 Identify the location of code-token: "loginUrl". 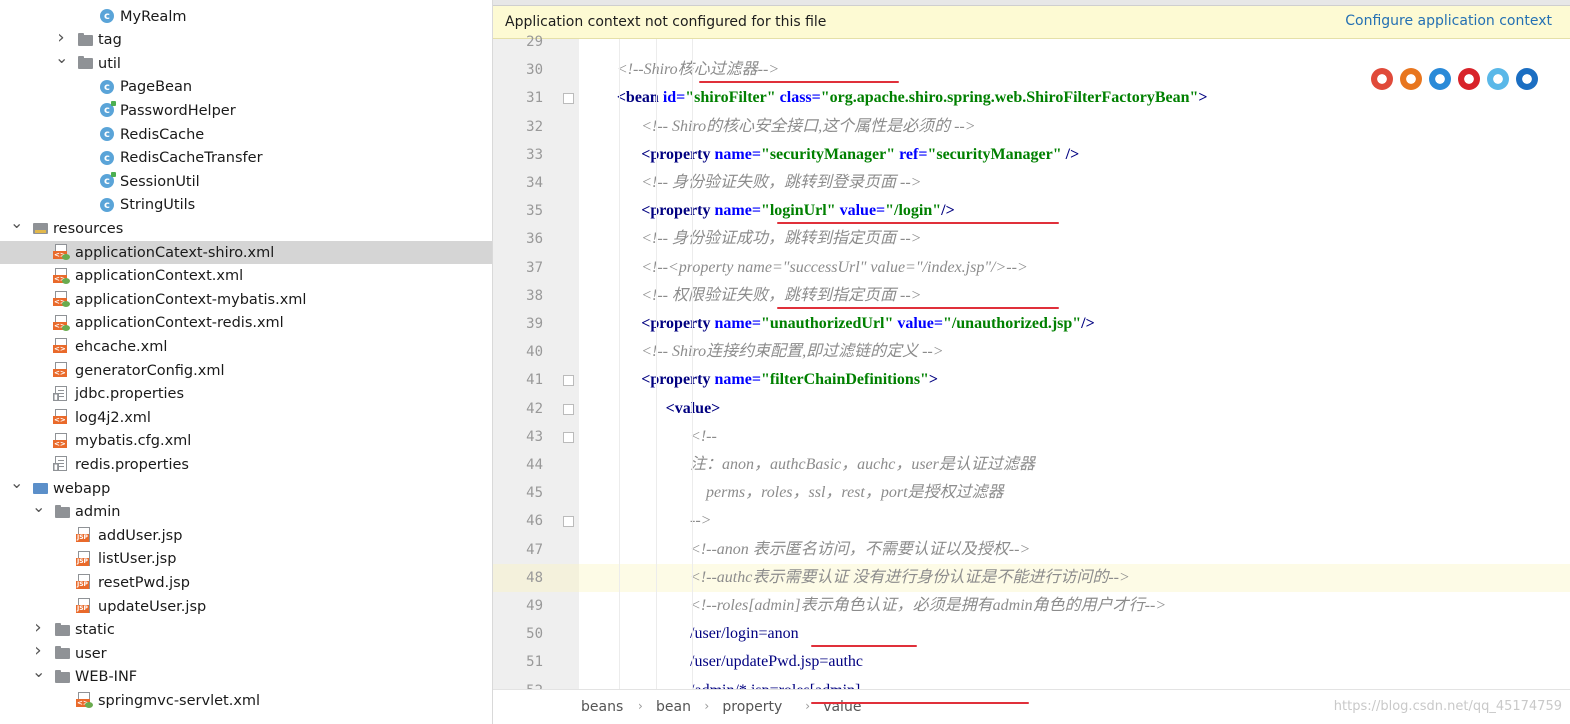
(800, 211).